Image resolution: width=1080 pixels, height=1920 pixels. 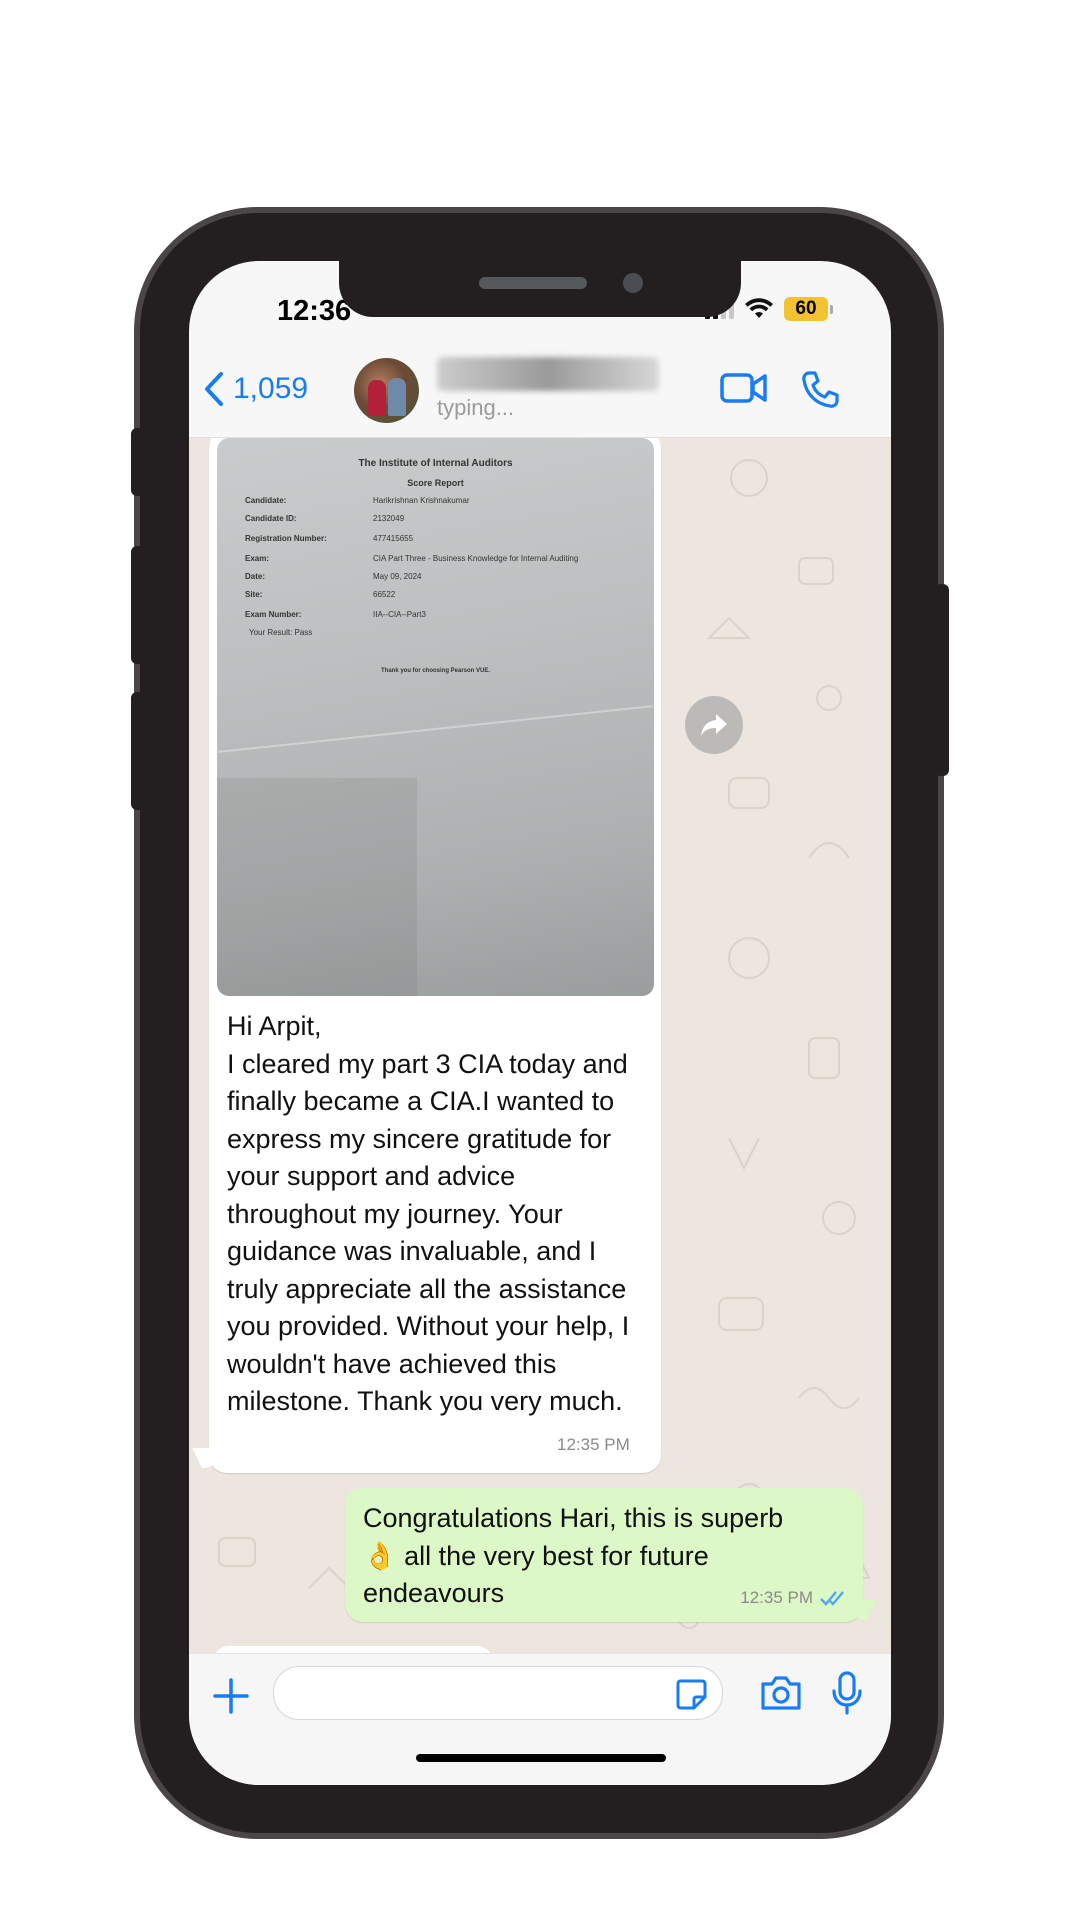 I want to click on battery-icon: 60, so click(x=808, y=309).